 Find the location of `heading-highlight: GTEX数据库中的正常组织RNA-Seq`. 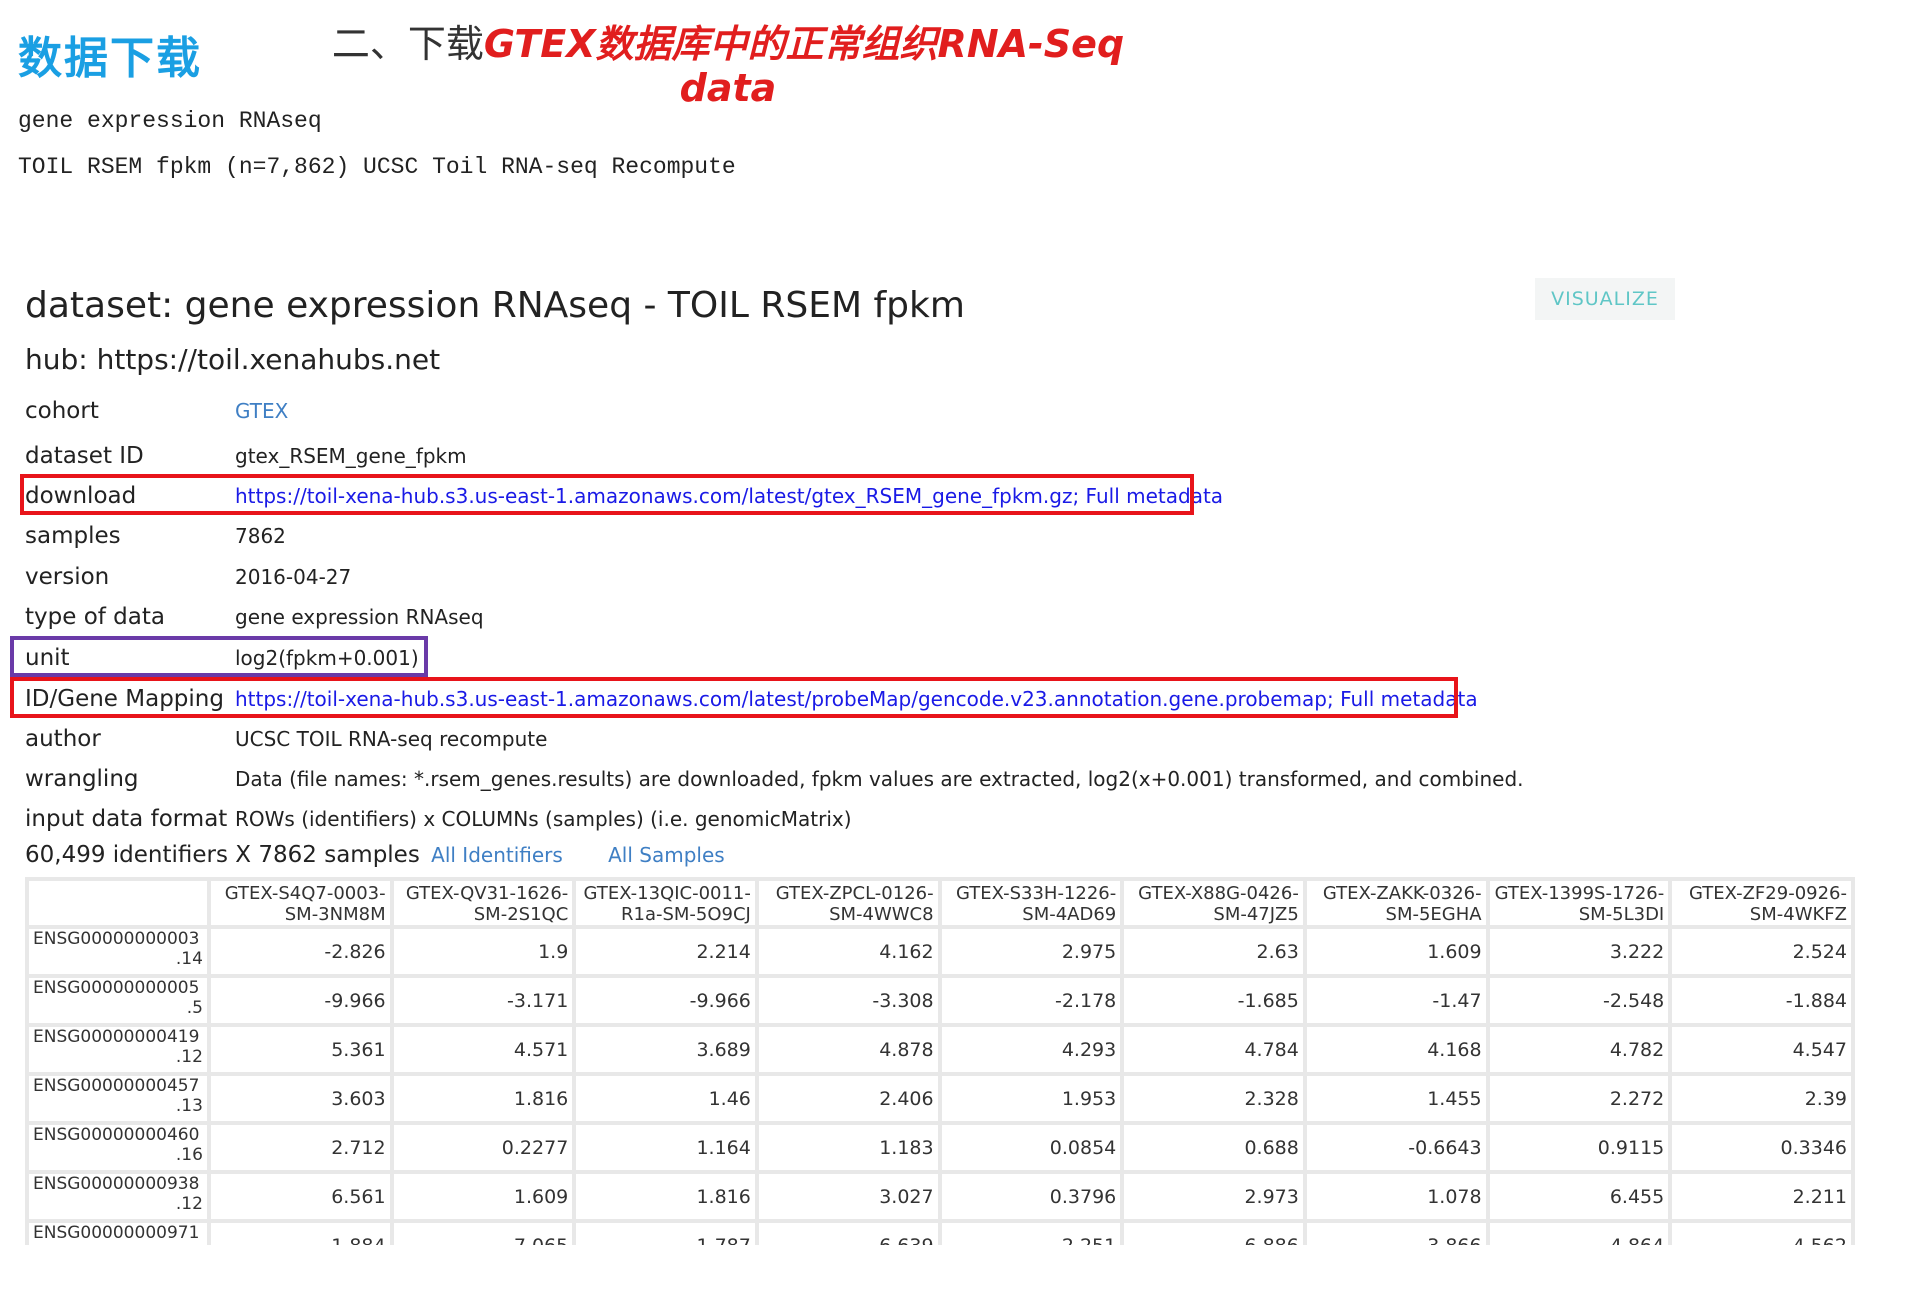

heading-highlight: GTEX数据库中的正常组织RNA-Seq is located at coordinates (804, 44).